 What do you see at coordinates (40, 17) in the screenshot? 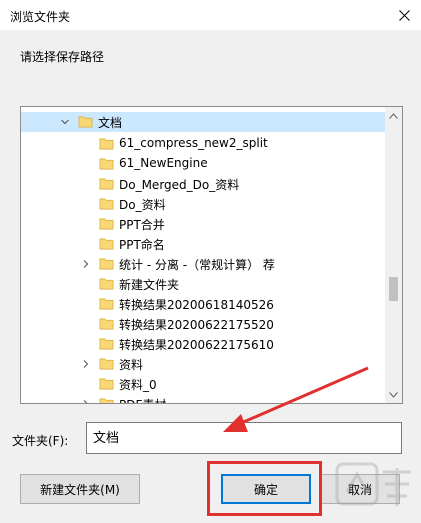
I see `dialog-title: 浏览文件夹` at bounding box center [40, 17].